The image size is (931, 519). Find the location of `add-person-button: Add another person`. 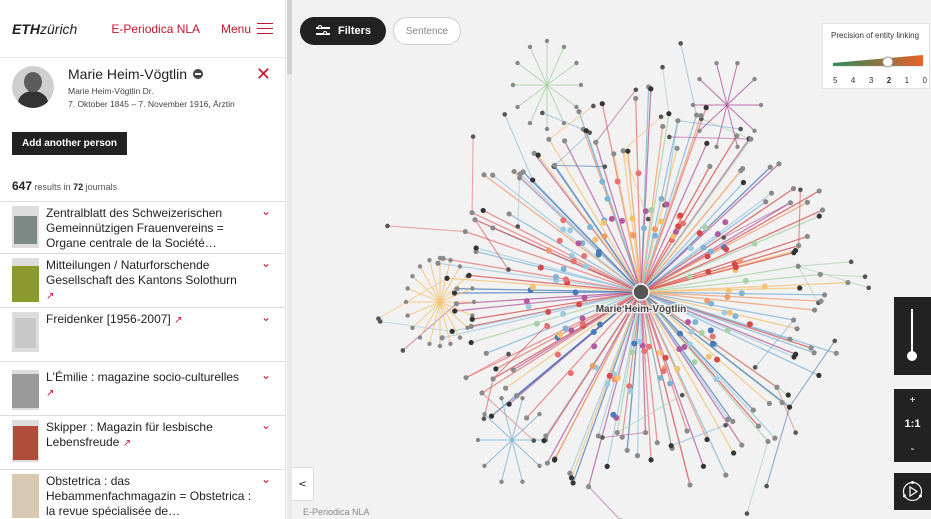

add-person-button: Add another person is located at coordinates (70, 143).